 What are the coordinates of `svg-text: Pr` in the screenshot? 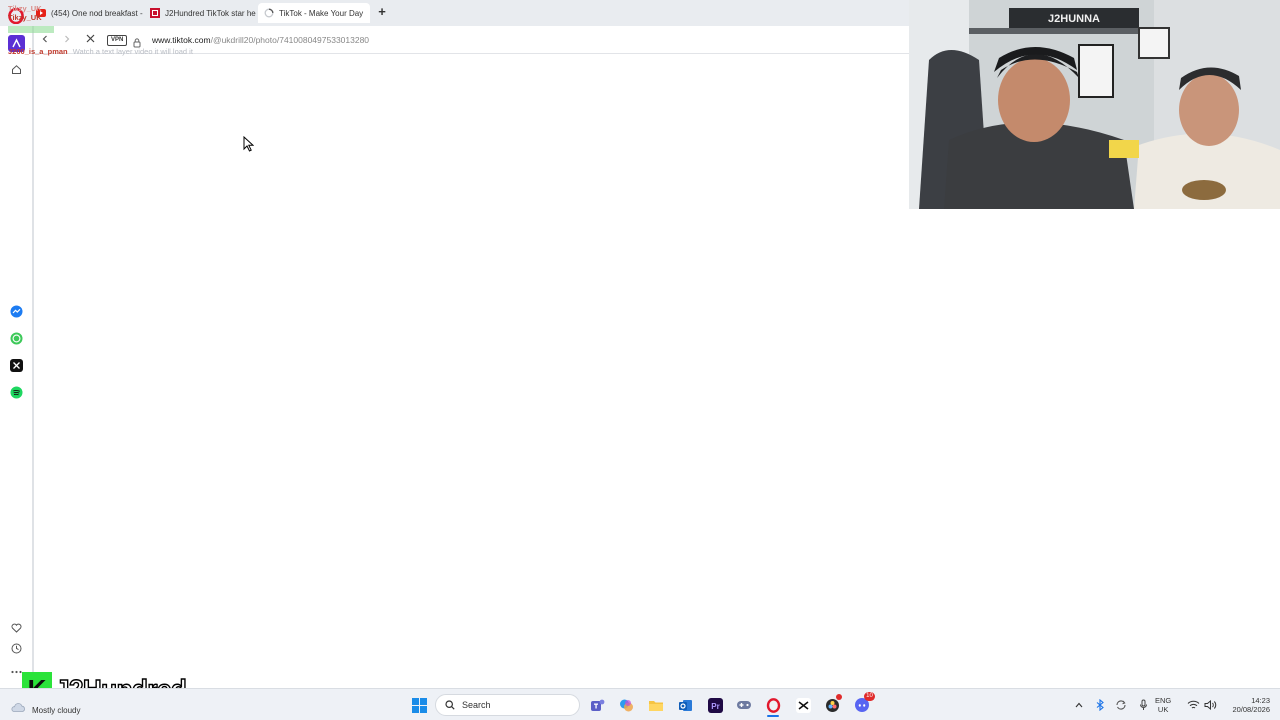 It's located at (715, 706).